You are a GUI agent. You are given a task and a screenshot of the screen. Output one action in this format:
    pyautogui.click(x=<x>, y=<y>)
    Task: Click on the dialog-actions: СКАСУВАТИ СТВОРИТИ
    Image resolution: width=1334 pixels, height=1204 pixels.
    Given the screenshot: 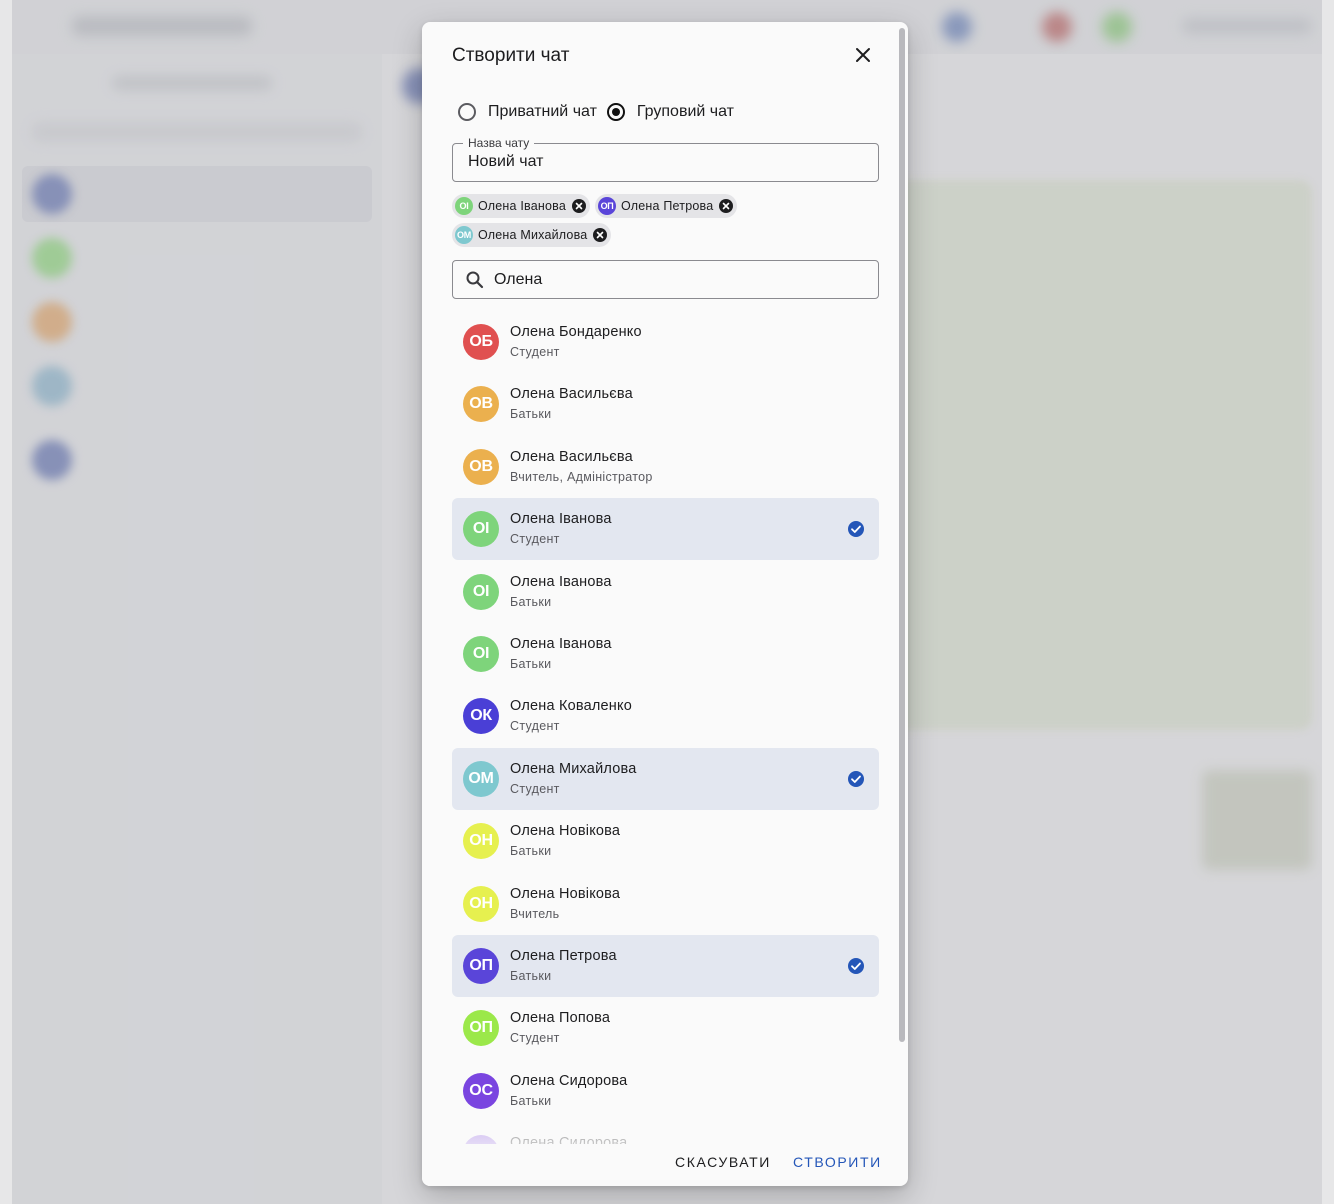 What is the action you would take?
    pyautogui.click(x=657, y=1165)
    